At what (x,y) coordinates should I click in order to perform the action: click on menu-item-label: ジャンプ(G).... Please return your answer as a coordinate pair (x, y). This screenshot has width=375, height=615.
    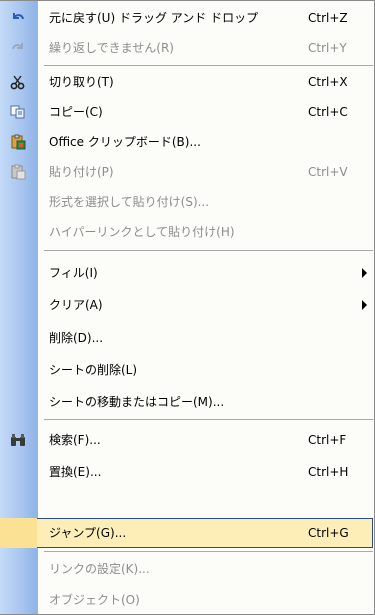
    Looking at the image, I should click on (88, 533).